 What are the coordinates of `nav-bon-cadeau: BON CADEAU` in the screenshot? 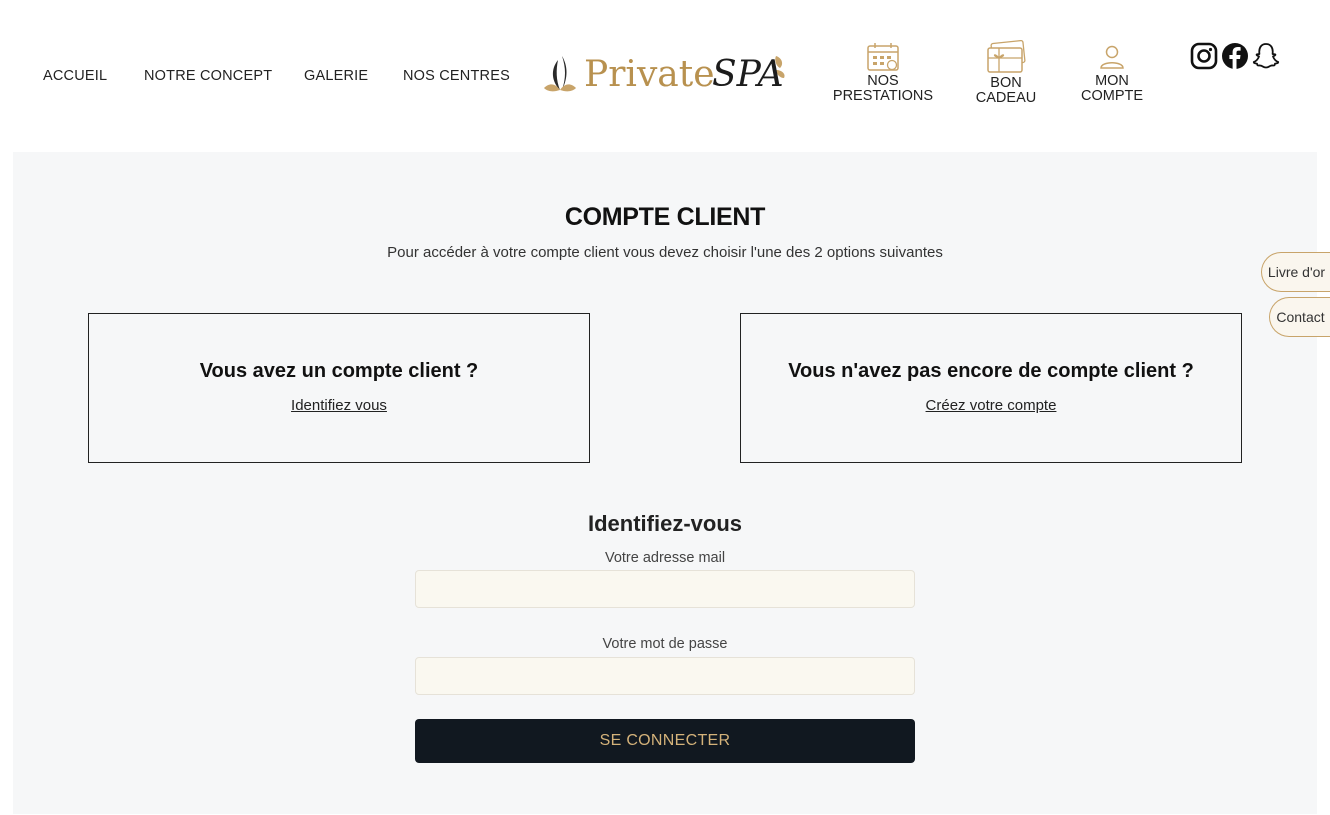 It's located at (1006, 73).